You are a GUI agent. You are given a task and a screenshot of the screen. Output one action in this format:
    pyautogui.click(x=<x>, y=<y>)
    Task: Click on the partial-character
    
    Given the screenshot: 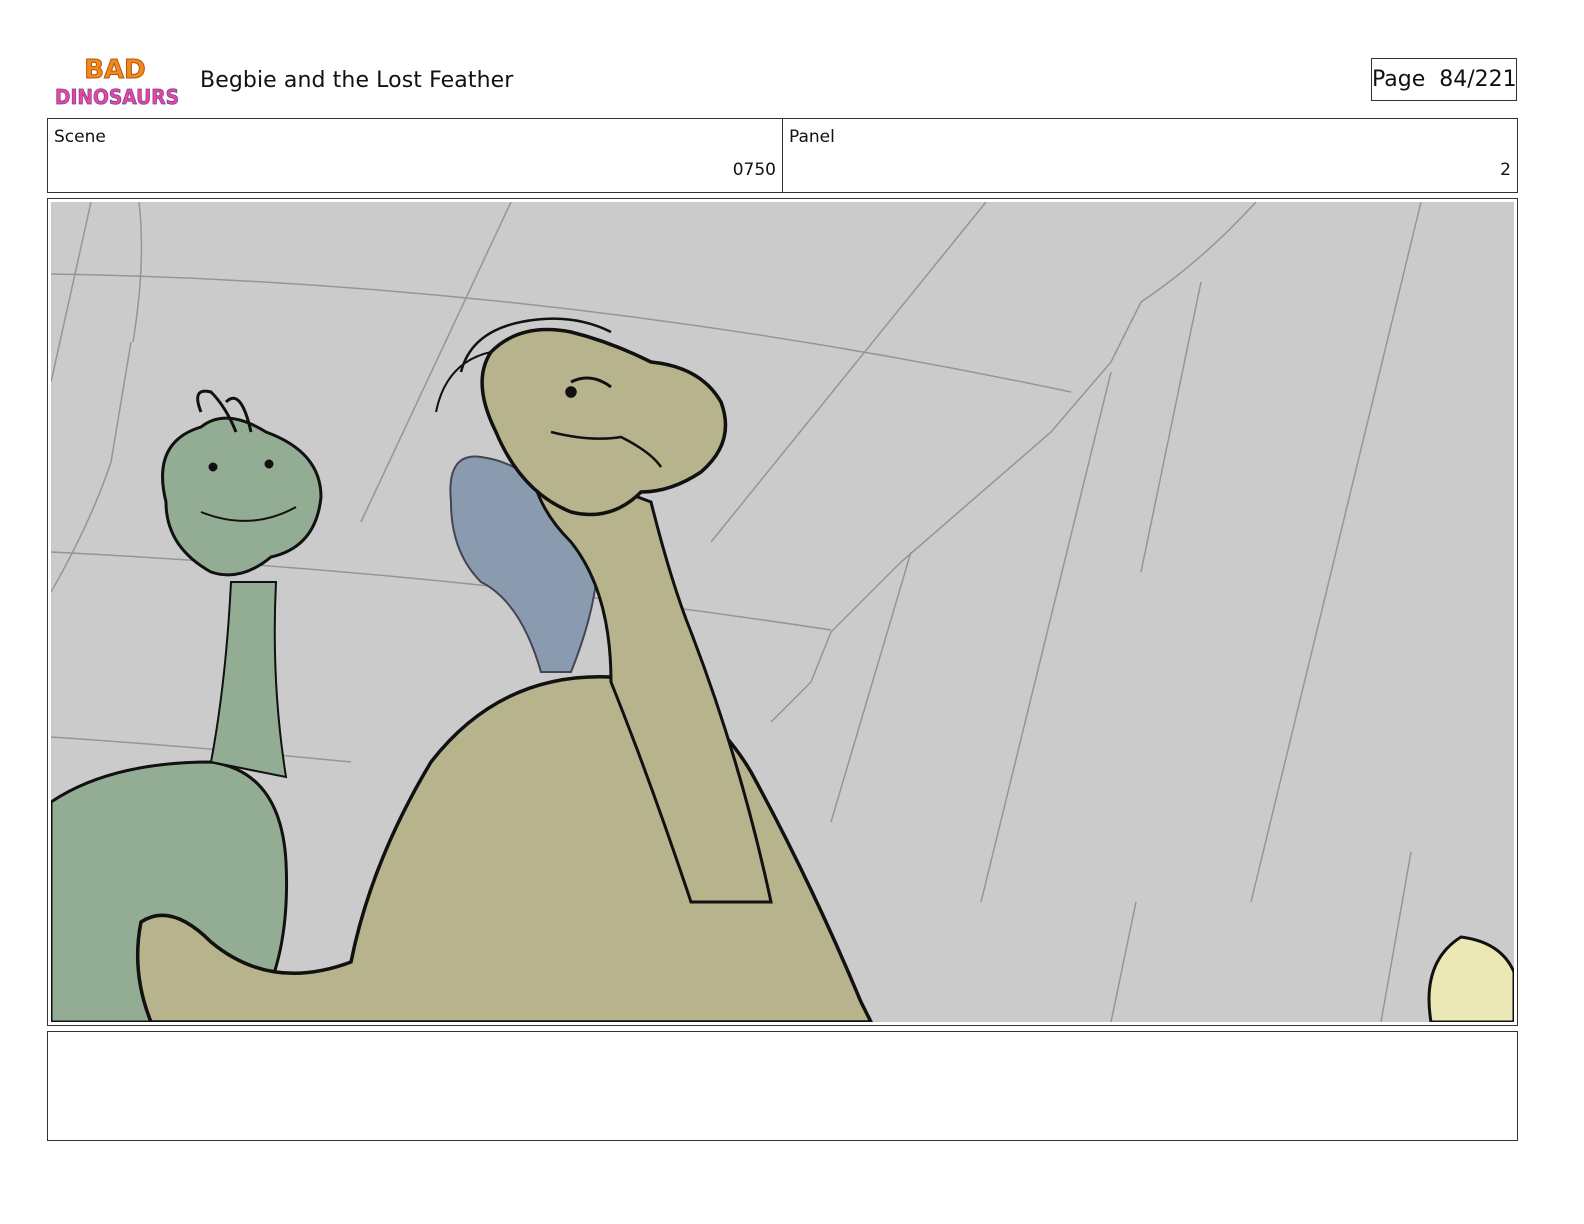 What is the action you would take?
    pyautogui.click(x=1470, y=978)
    